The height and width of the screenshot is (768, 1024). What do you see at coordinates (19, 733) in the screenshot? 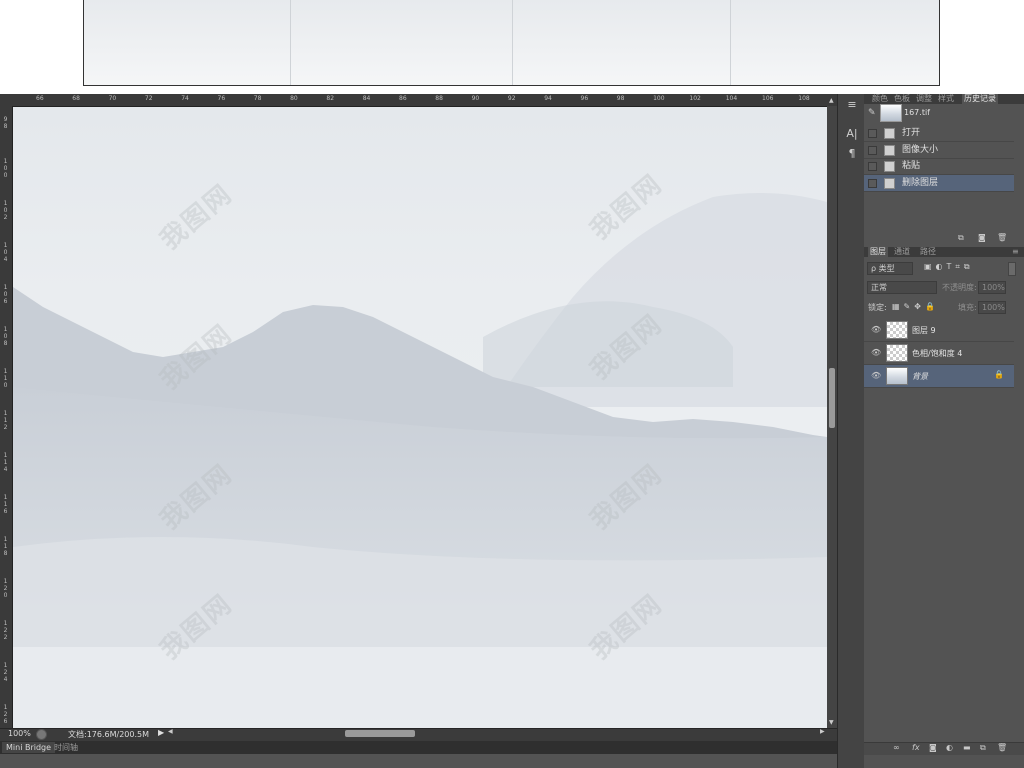
I see `zoom-level: 100%` at bounding box center [19, 733].